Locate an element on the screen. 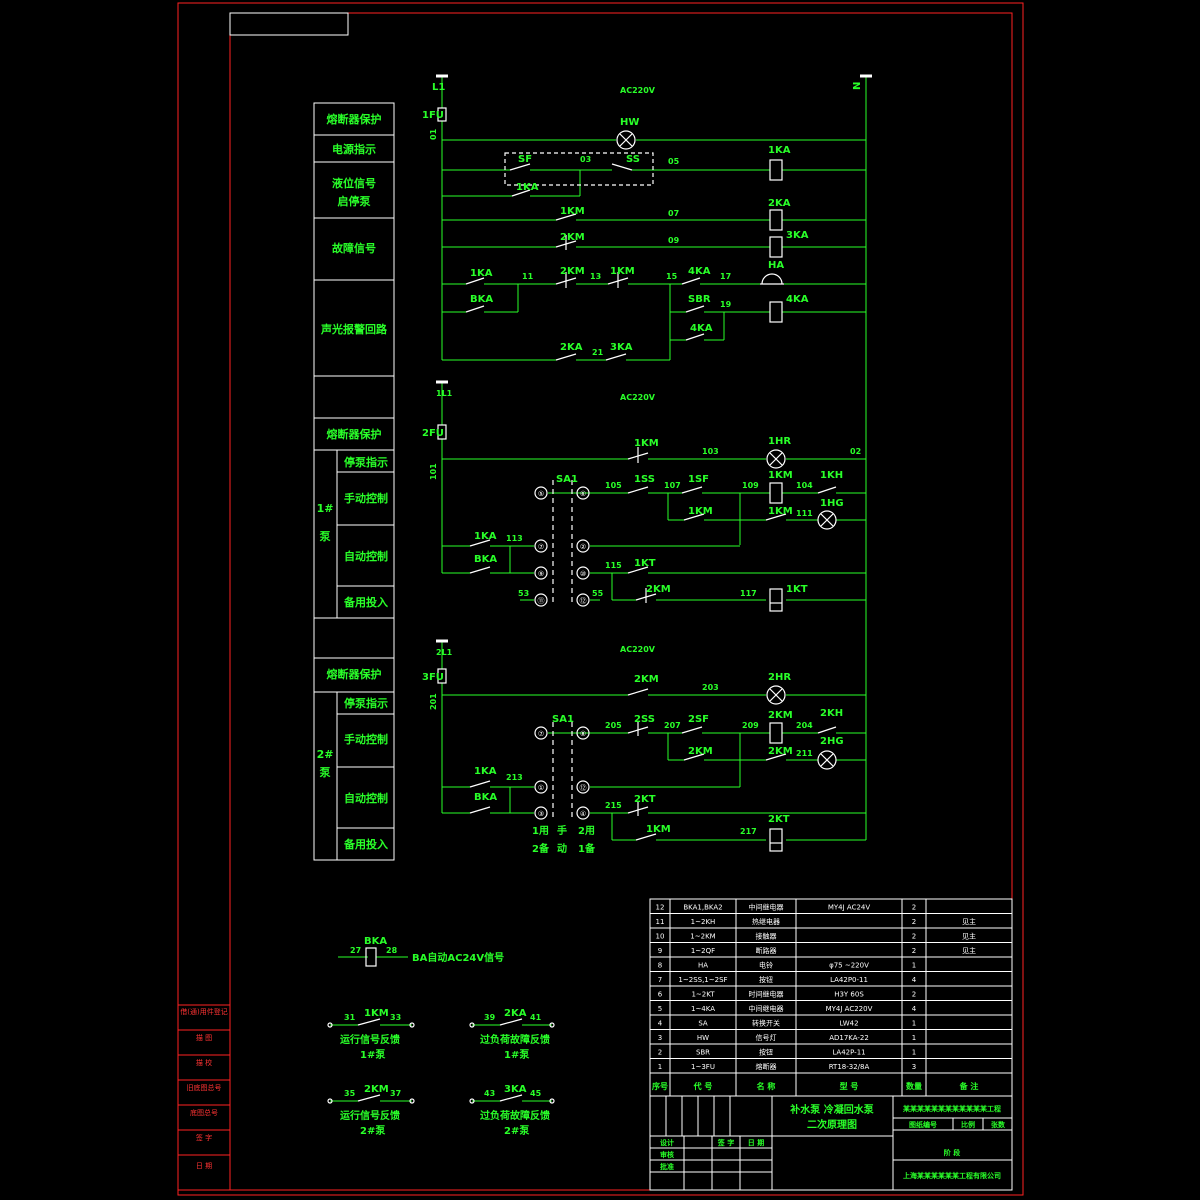 This screenshot has width=1200, height=1200. label-05: 05 is located at coordinates (674, 161).